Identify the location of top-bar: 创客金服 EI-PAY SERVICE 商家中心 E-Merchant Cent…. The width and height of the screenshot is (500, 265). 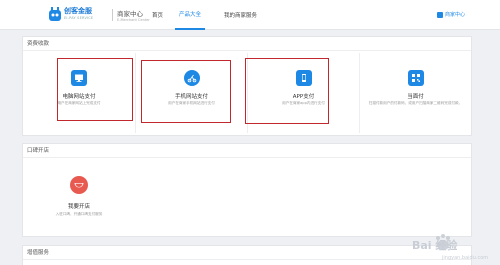
(250, 15).